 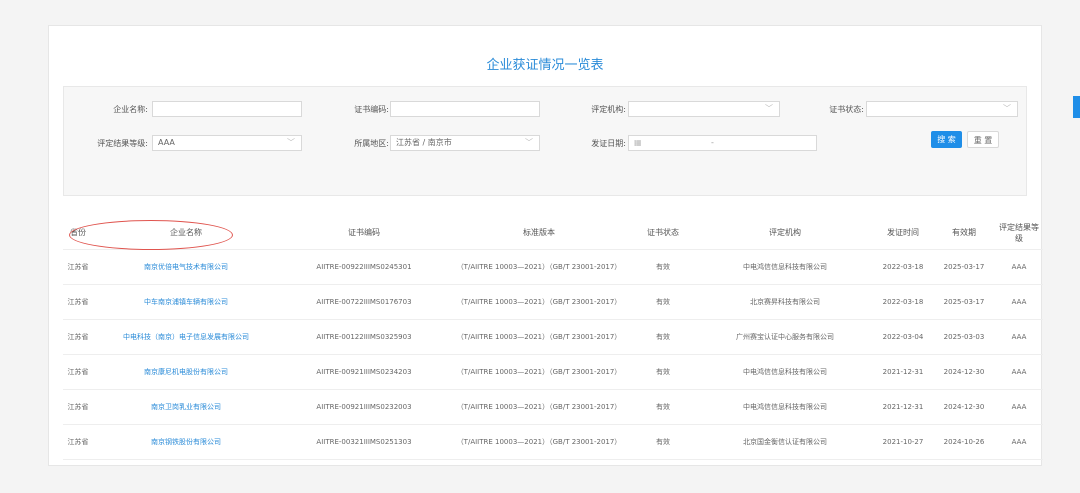 I want to click on table-cell: AIITRE-00921IIIMS0234203, so click(x=364, y=372).